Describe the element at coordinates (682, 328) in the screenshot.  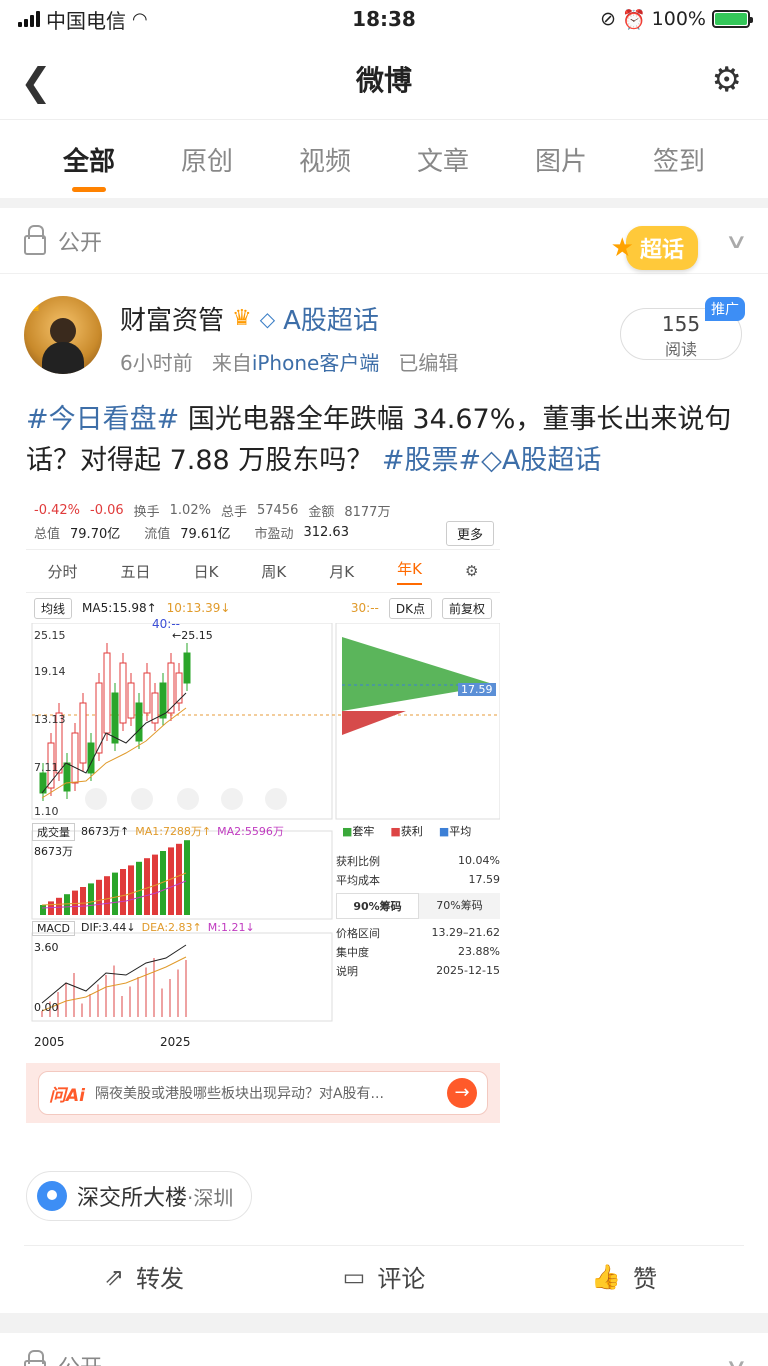
I see `read-count-pill: 155 阅读 推广` at that location.